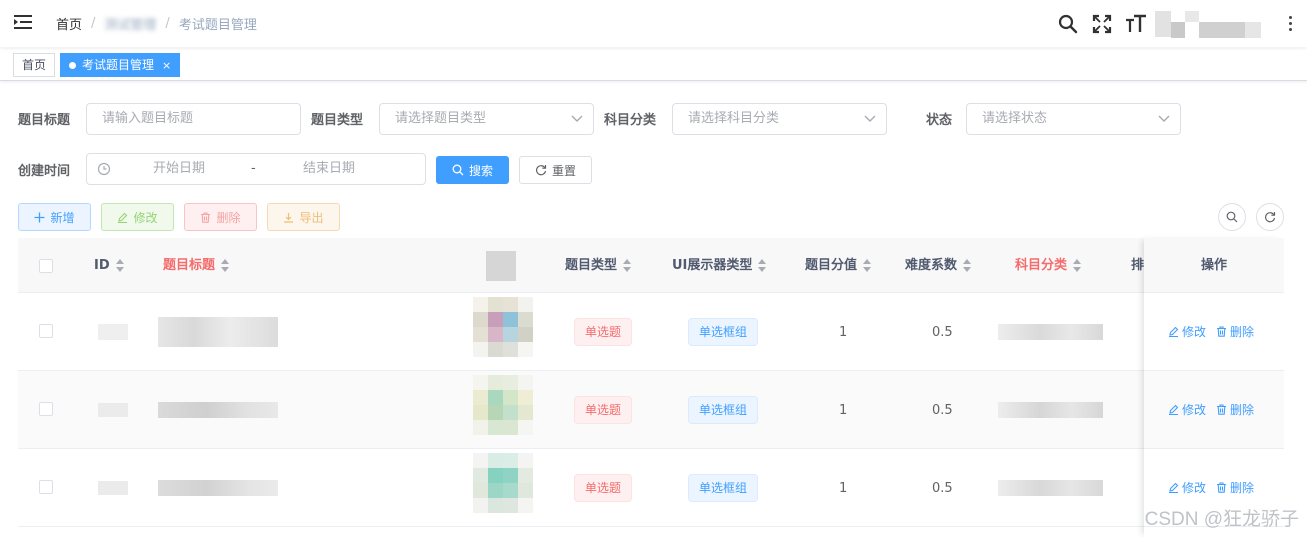  I want to click on refresh-icon, so click(1270, 217).